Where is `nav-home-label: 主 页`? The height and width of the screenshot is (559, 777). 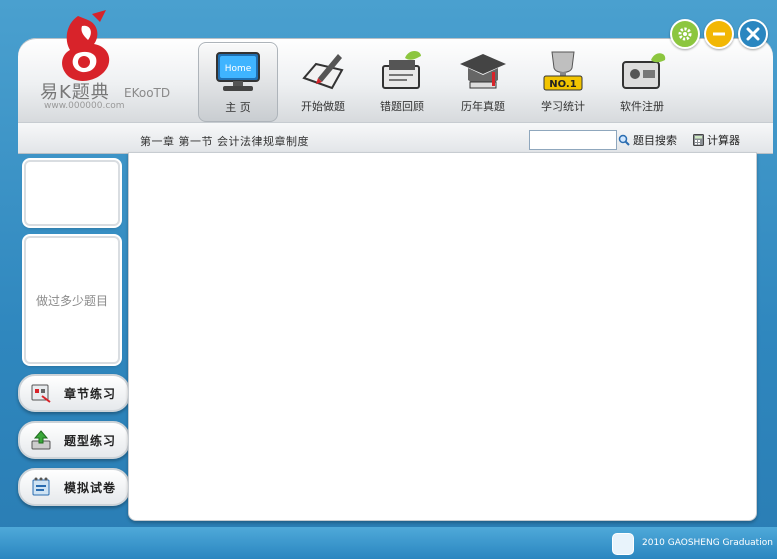 nav-home-label: 主 页 is located at coordinates (238, 107).